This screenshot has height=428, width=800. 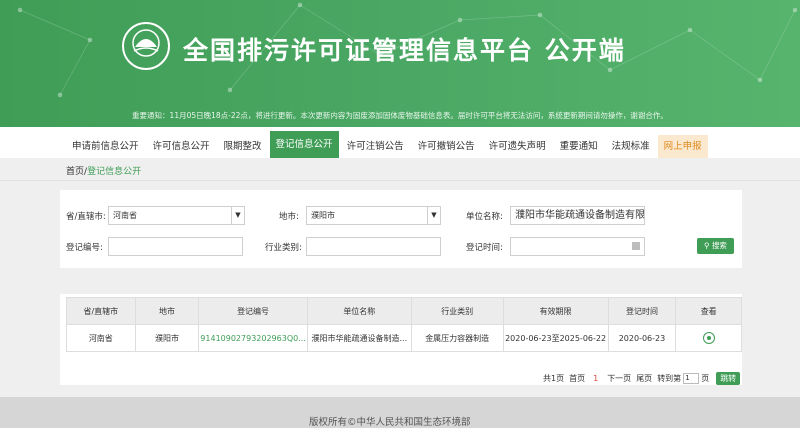 What do you see at coordinates (642, 338) in the screenshot?
I see `cell-regtime: 2020-06-23` at bounding box center [642, 338].